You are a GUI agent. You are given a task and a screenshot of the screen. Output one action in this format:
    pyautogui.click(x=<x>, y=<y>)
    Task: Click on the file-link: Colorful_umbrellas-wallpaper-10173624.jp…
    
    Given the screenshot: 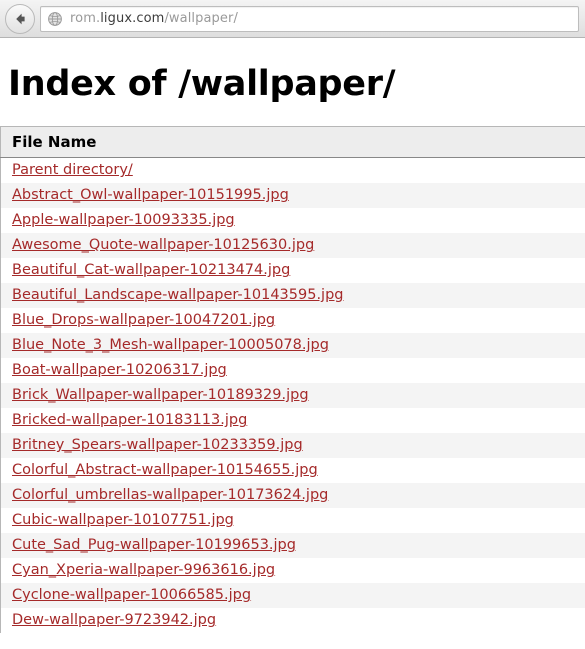 What is the action you would take?
    pyautogui.click(x=170, y=495)
    